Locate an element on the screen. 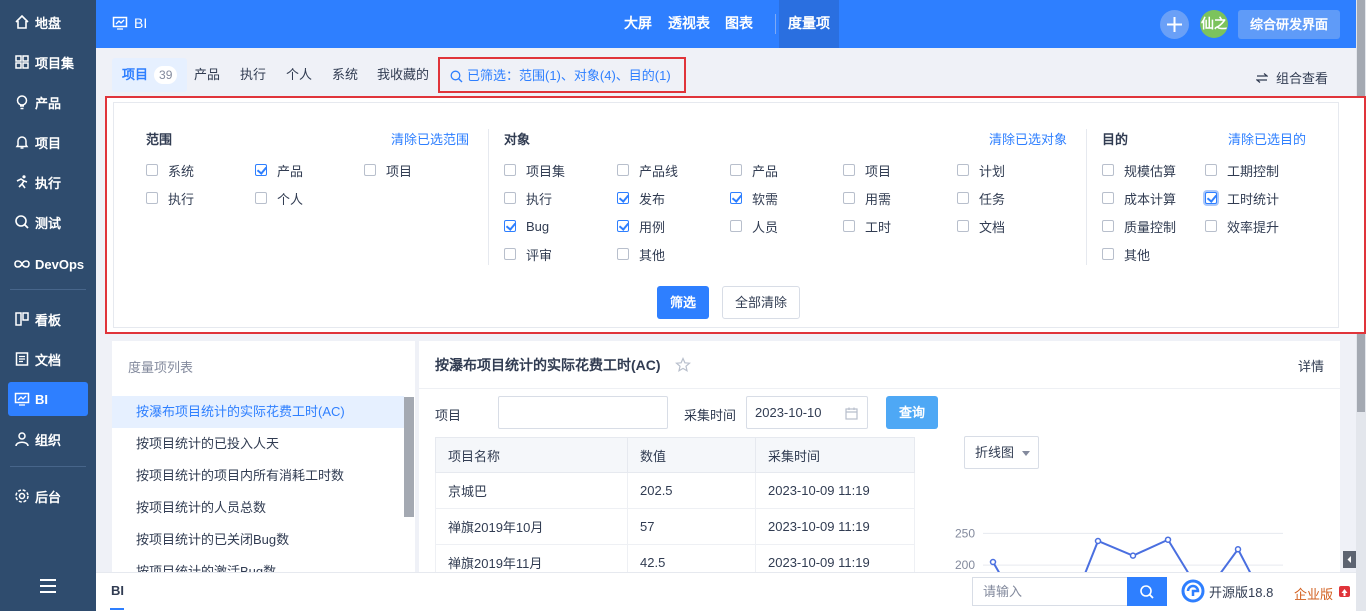  checkbox-scope-execution: 执行 is located at coordinates (170, 198).